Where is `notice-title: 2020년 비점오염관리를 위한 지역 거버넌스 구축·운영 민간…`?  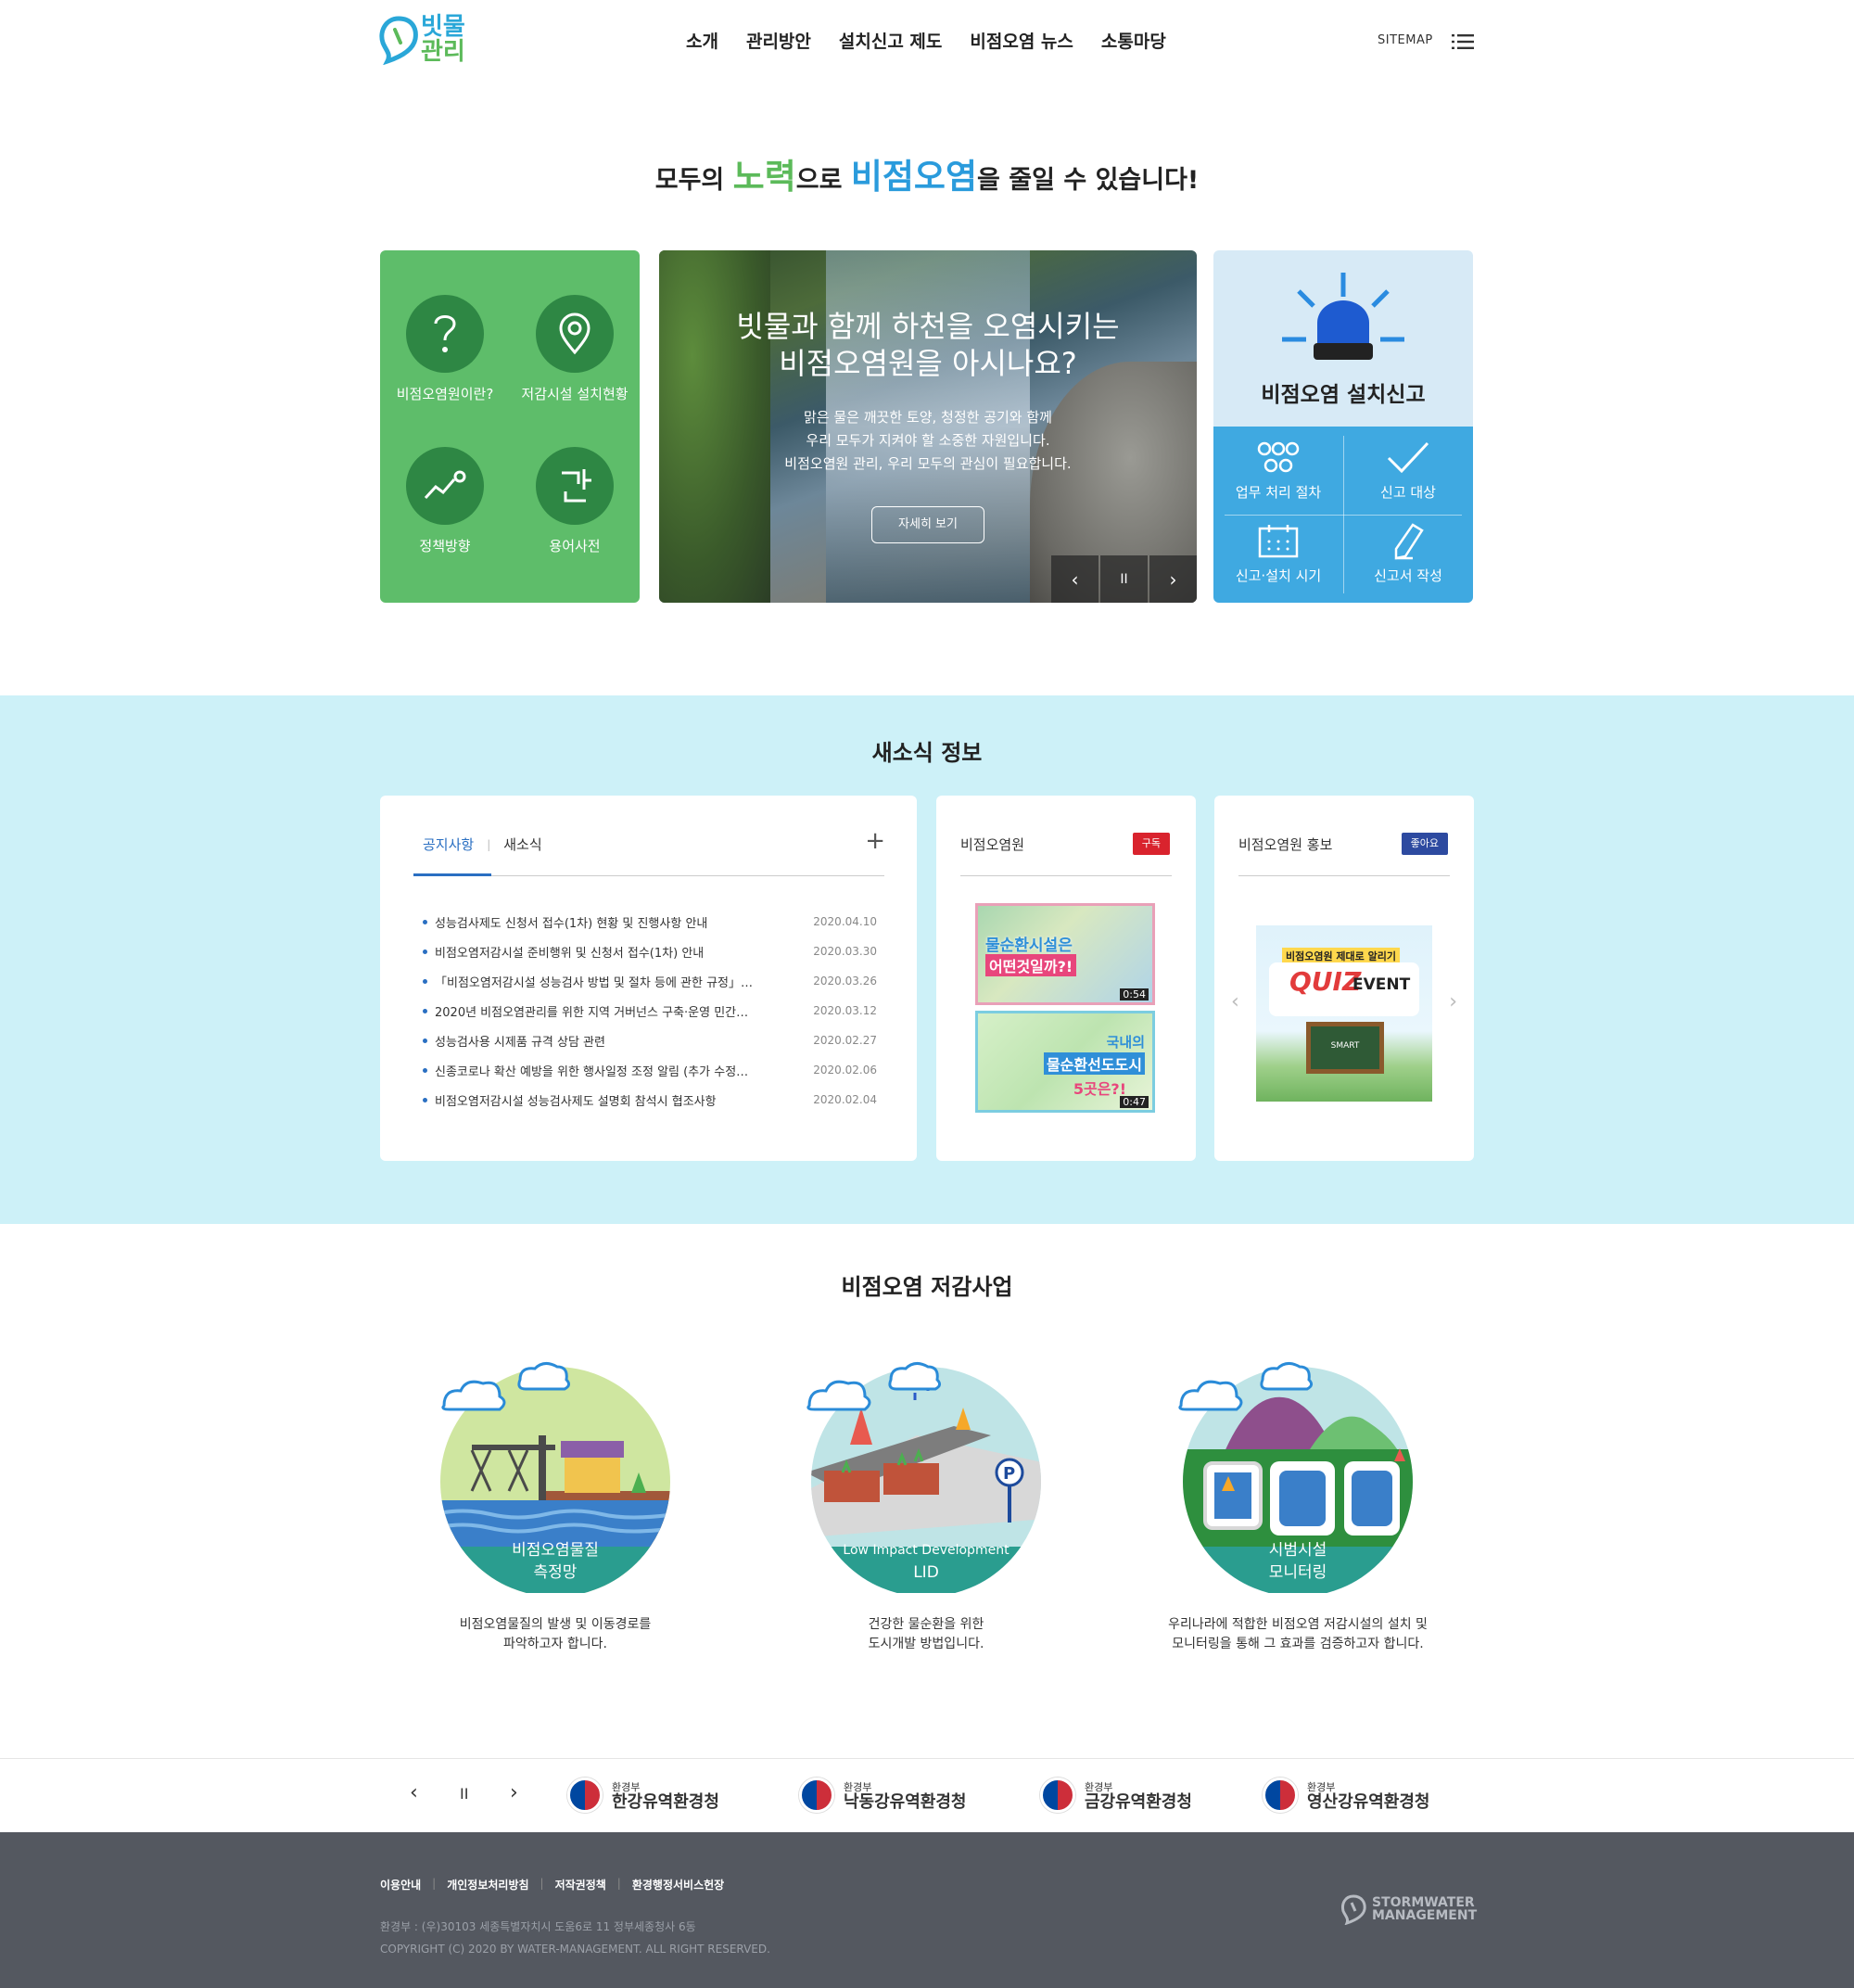
notice-title: 2020년 비점오염관리를 위한 지역 거버넌스 구축·운영 민간… is located at coordinates (592, 1012).